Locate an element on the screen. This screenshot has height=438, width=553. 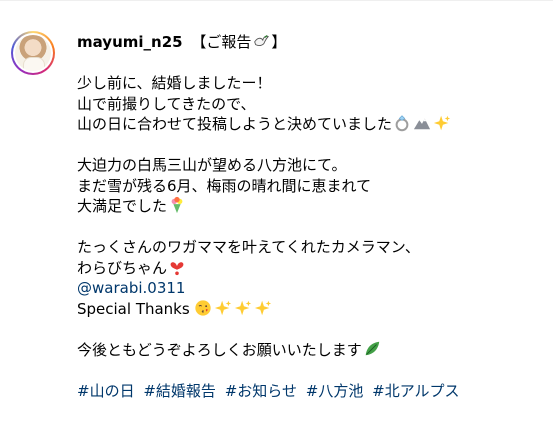
bouquet-icon is located at coordinates (177, 205).